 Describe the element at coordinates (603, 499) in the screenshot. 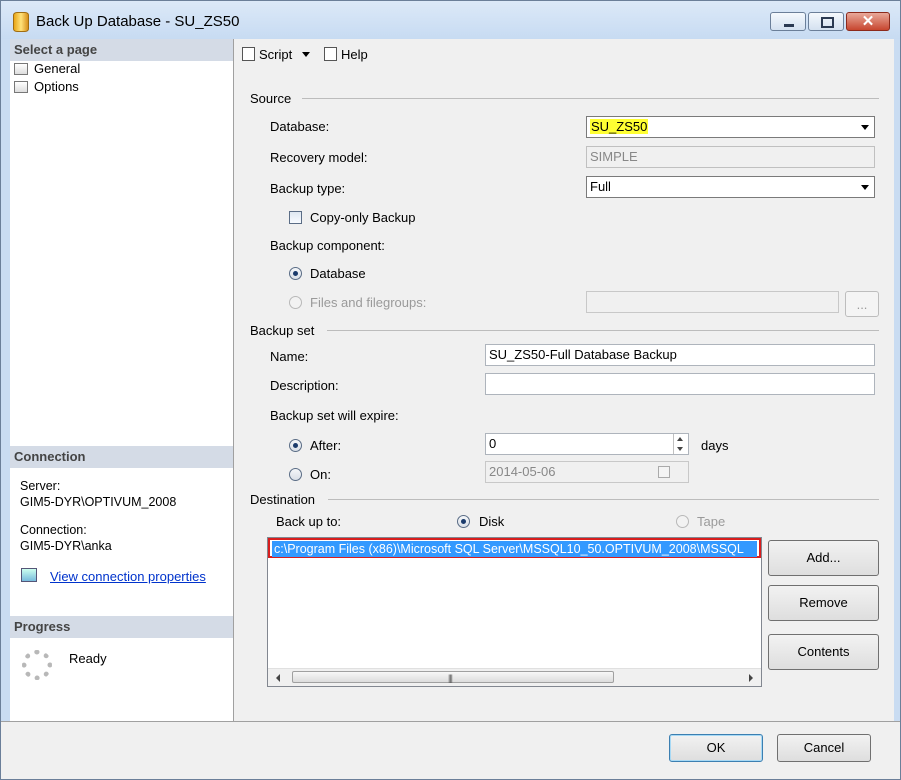

I see `destination-divider` at that location.